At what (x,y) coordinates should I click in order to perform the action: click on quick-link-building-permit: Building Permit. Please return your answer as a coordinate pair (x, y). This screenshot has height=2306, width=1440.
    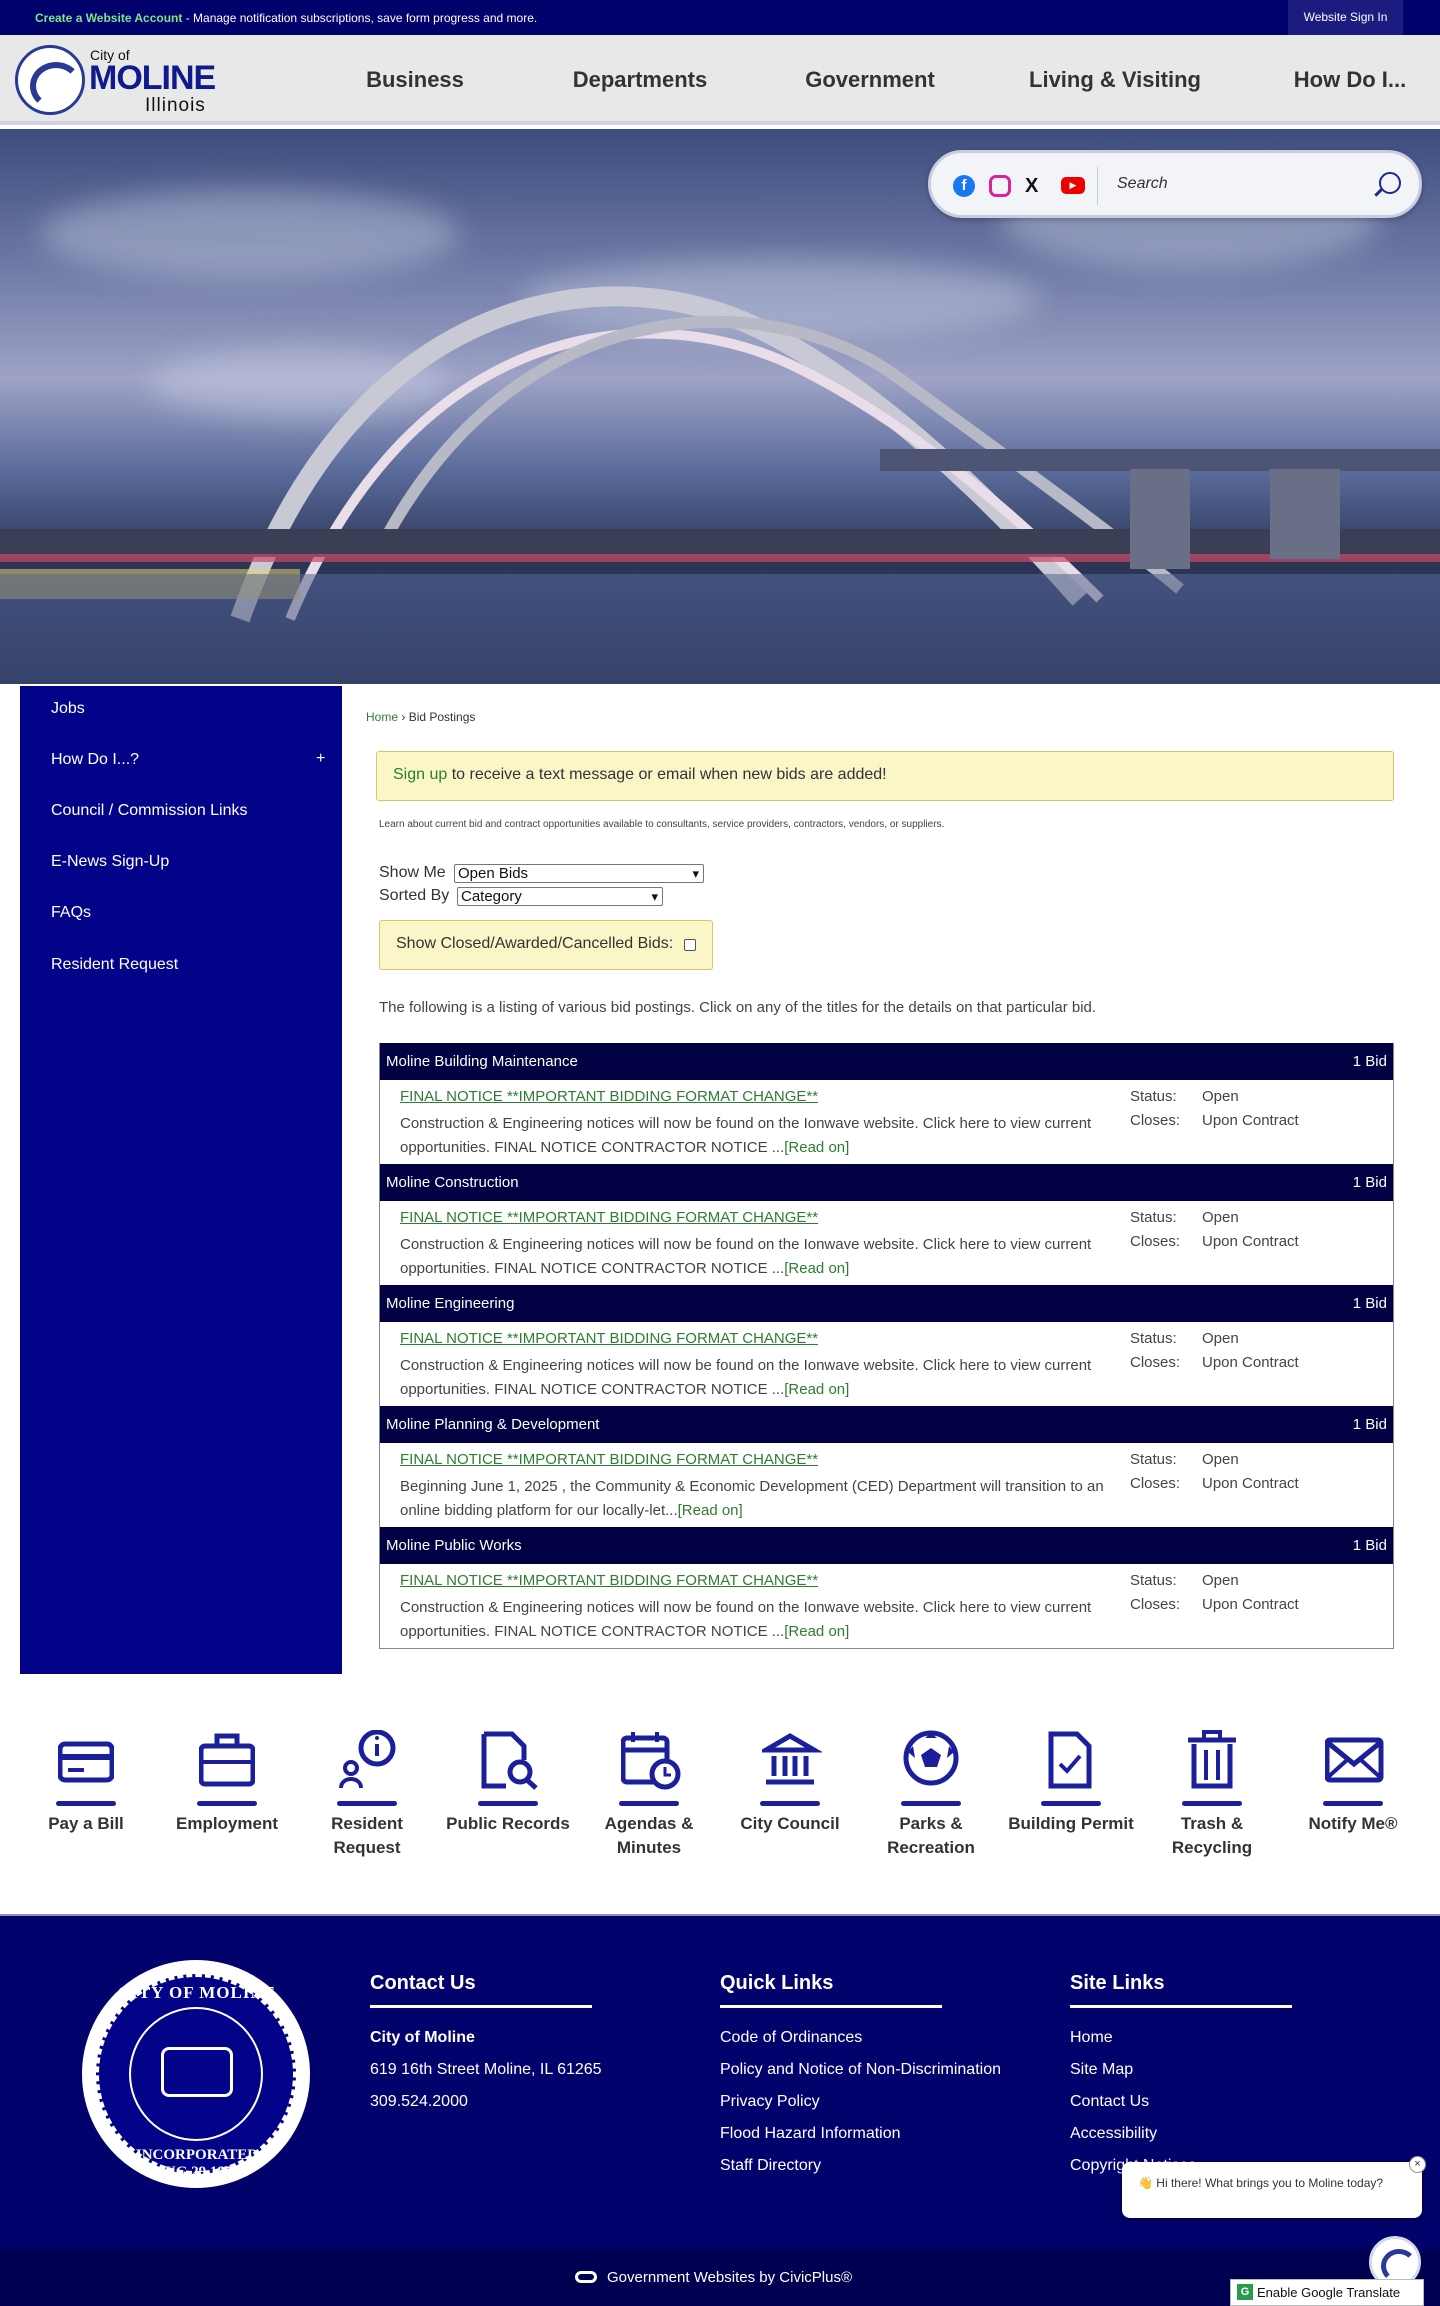
    Looking at the image, I should click on (1071, 1783).